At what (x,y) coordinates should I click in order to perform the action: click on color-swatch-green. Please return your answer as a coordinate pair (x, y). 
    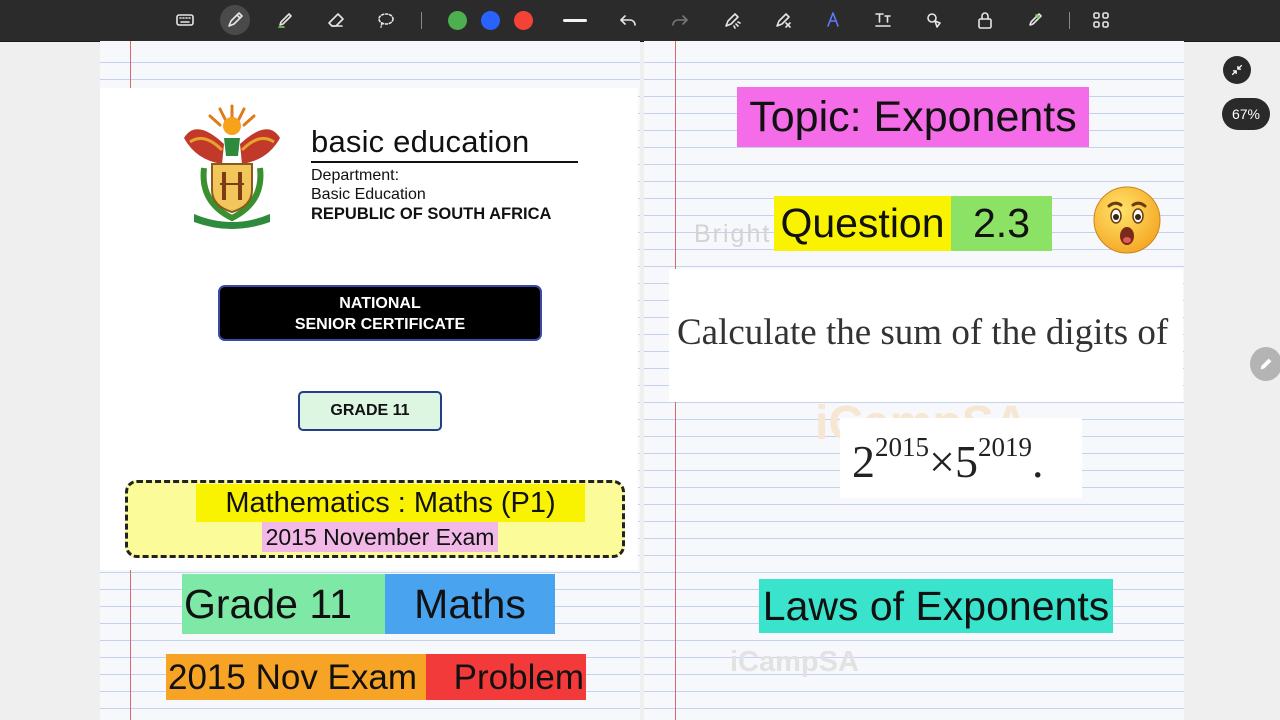
    Looking at the image, I should click on (457, 20).